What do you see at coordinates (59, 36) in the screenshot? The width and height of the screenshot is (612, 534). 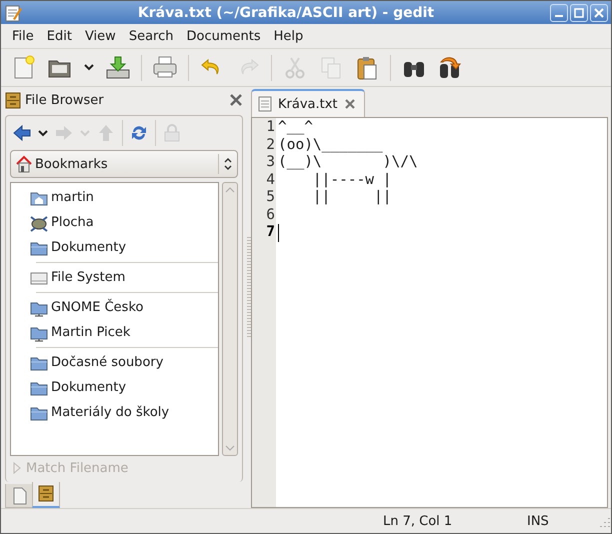 I see `menu-item: Edit` at bounding box center [59, 36].